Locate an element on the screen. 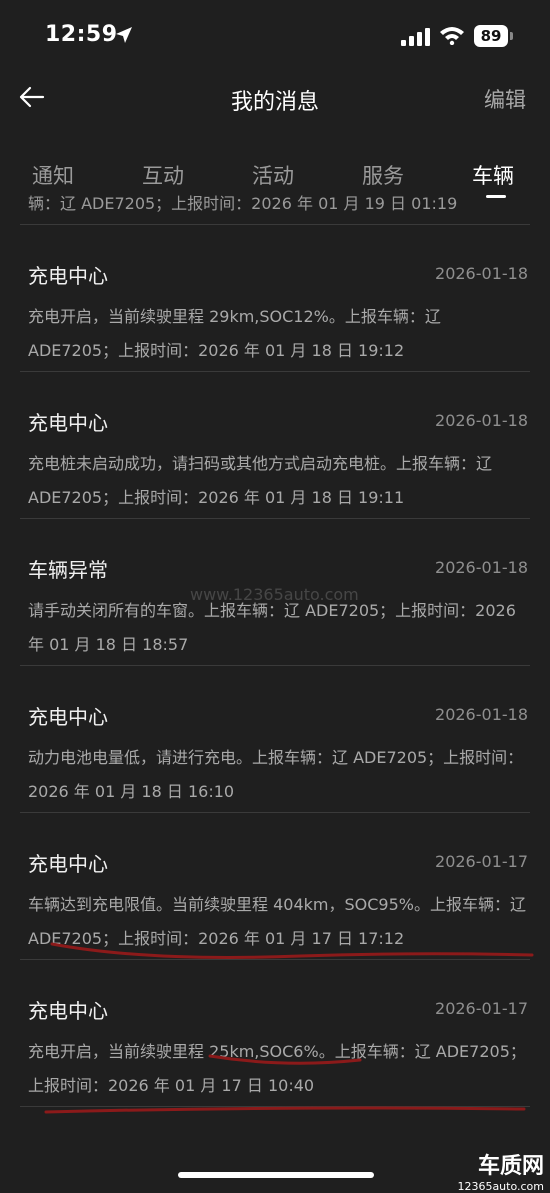  edit-button: 编辑 is located at coordinates (505, 99).